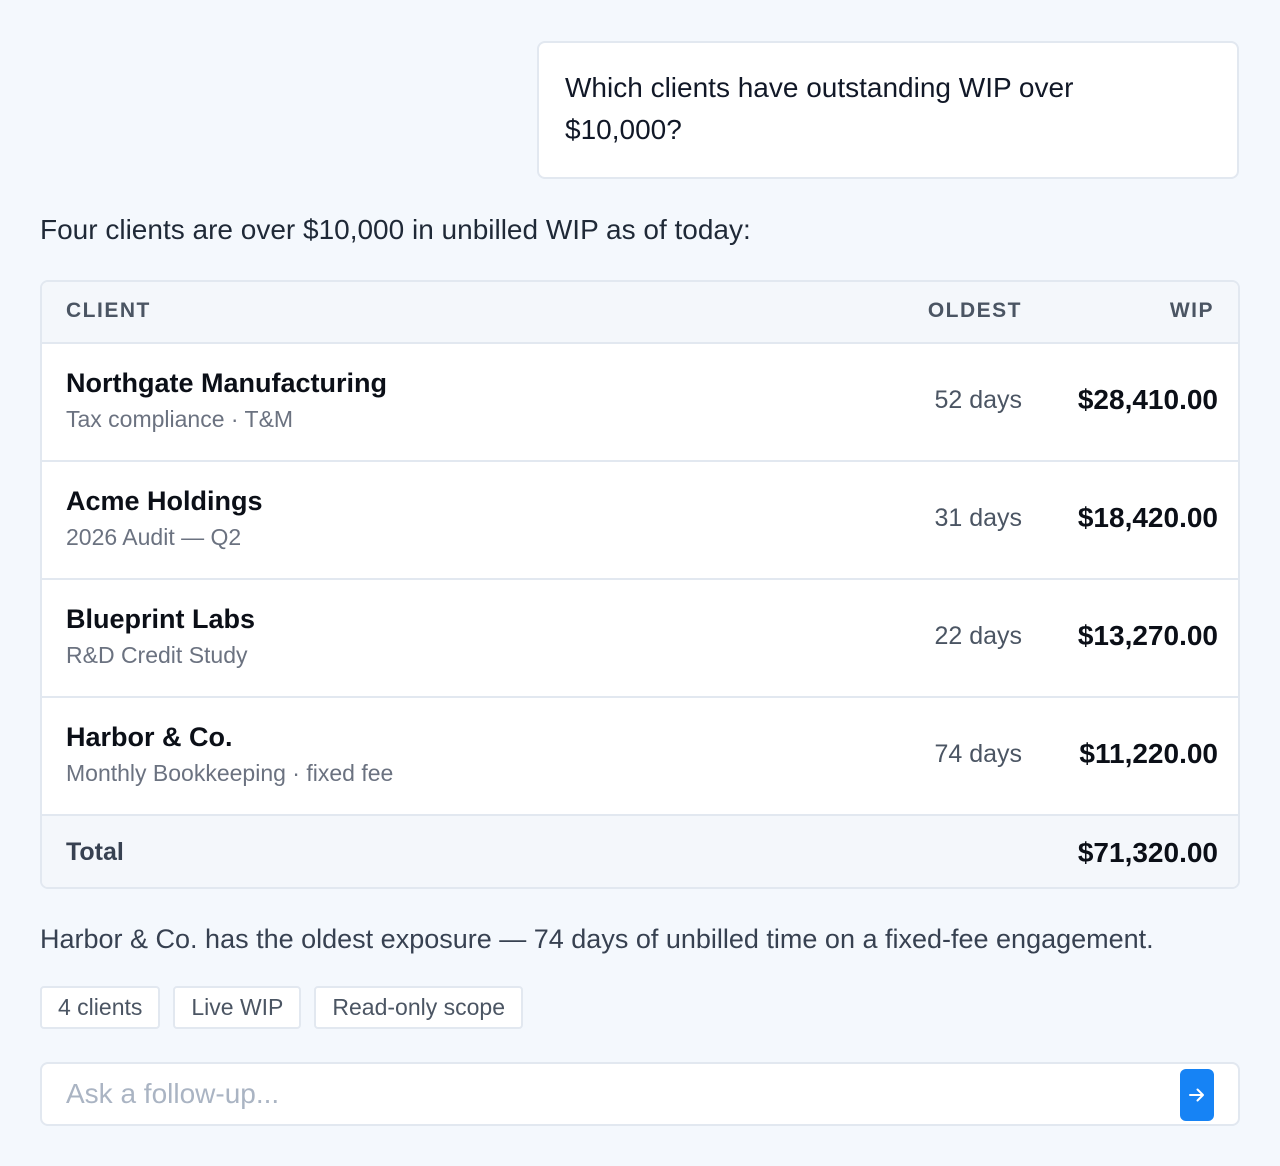 The height and width of the screenshot is (1166, 1280). I want to click on follow-up-composer, so click(640, 1094).